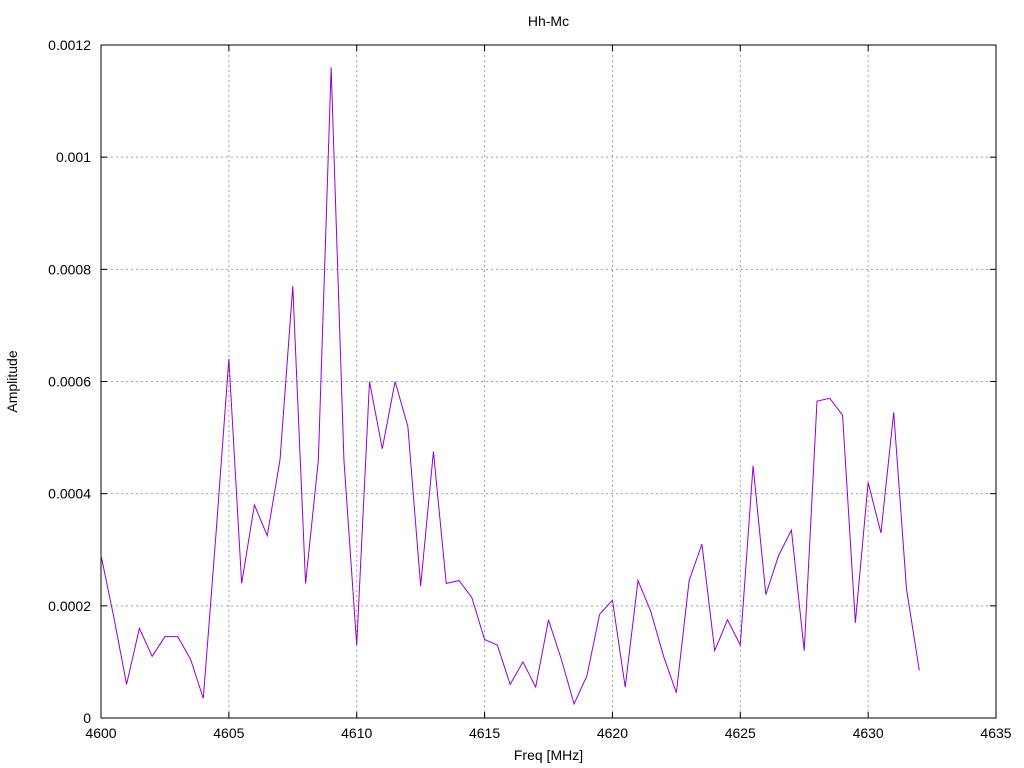  Describe the element at coordinates (995, 733) in the screenshot. I see `x-tick-label: 4635` at that location.